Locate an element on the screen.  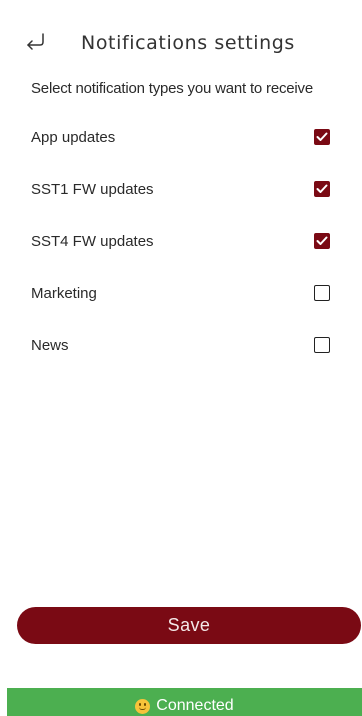
connection-status-bar: Connected is located at coordinates (184, 702).